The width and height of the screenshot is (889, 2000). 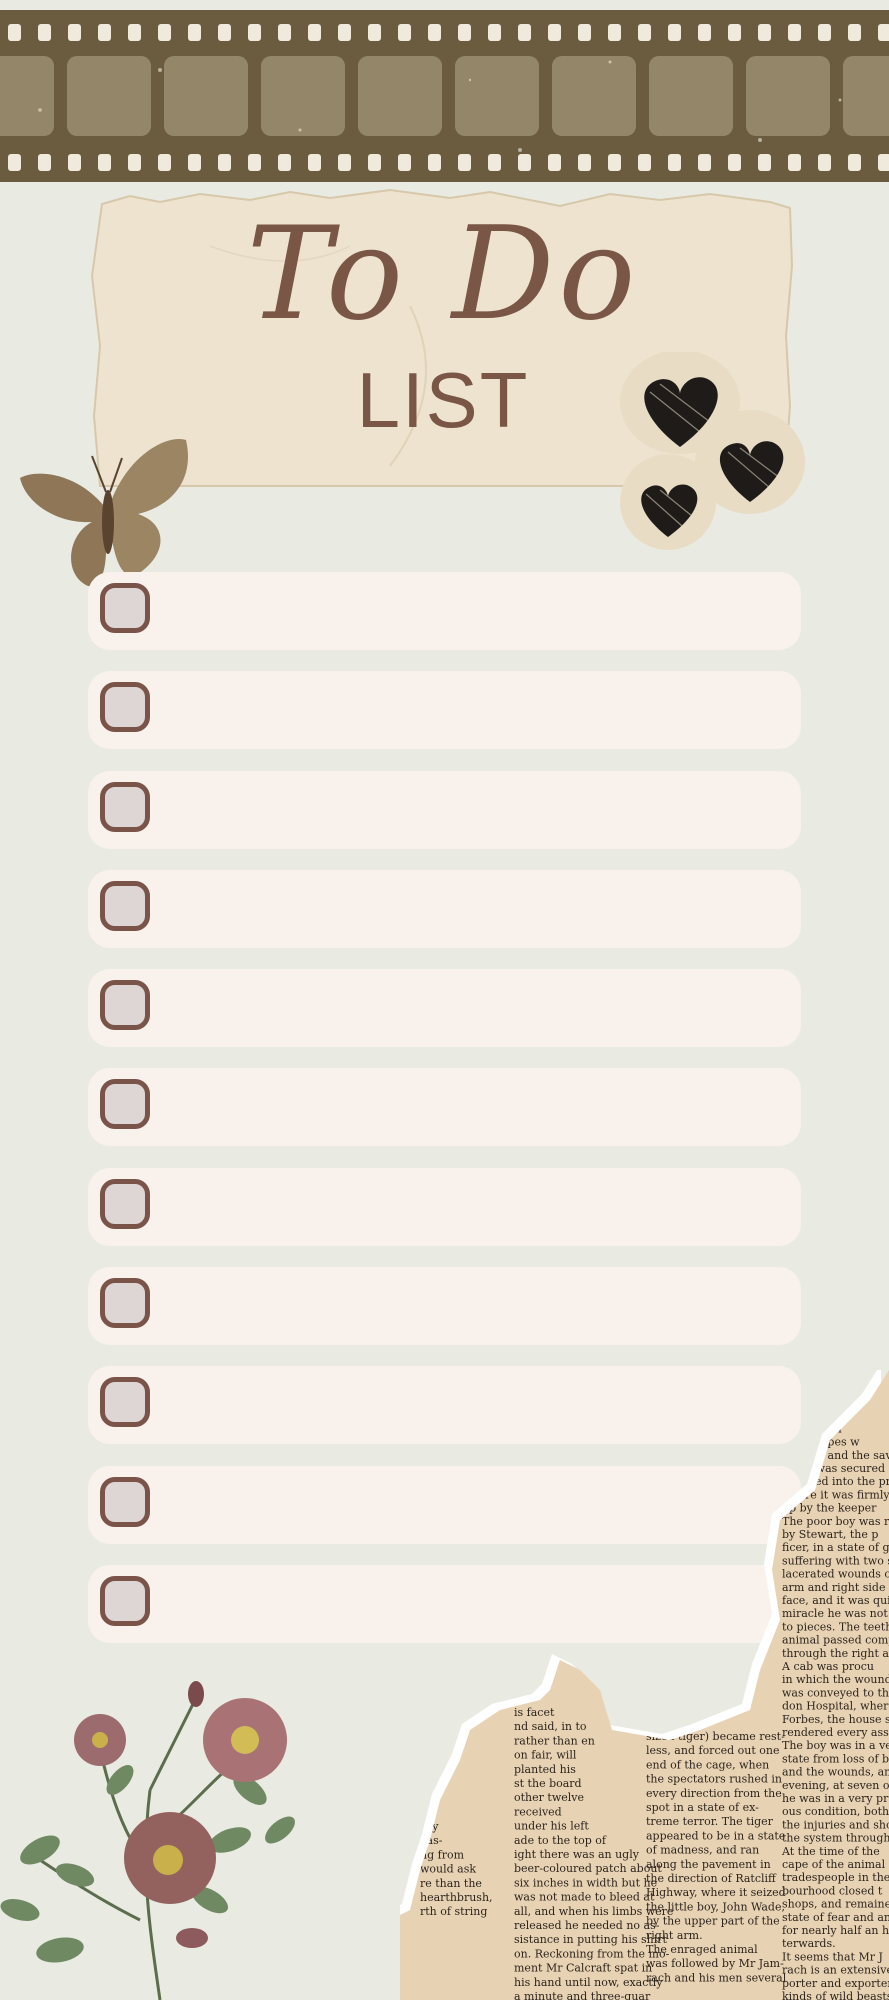 I want to click on newspaper-line: all, and when his limbs were, so click(x=593, y=1911).